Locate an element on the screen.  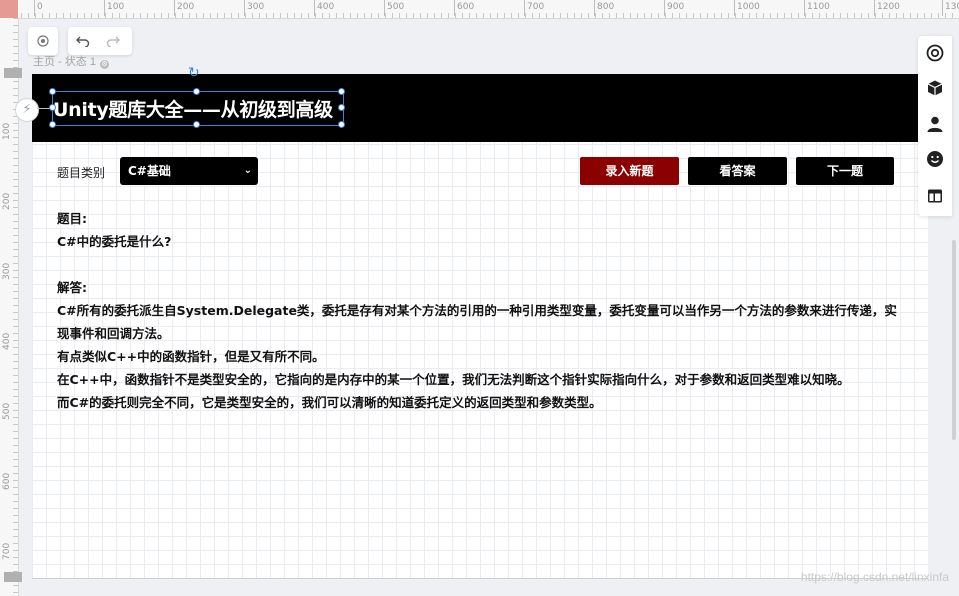
target-toolbar is located at coordinates (43, 41).